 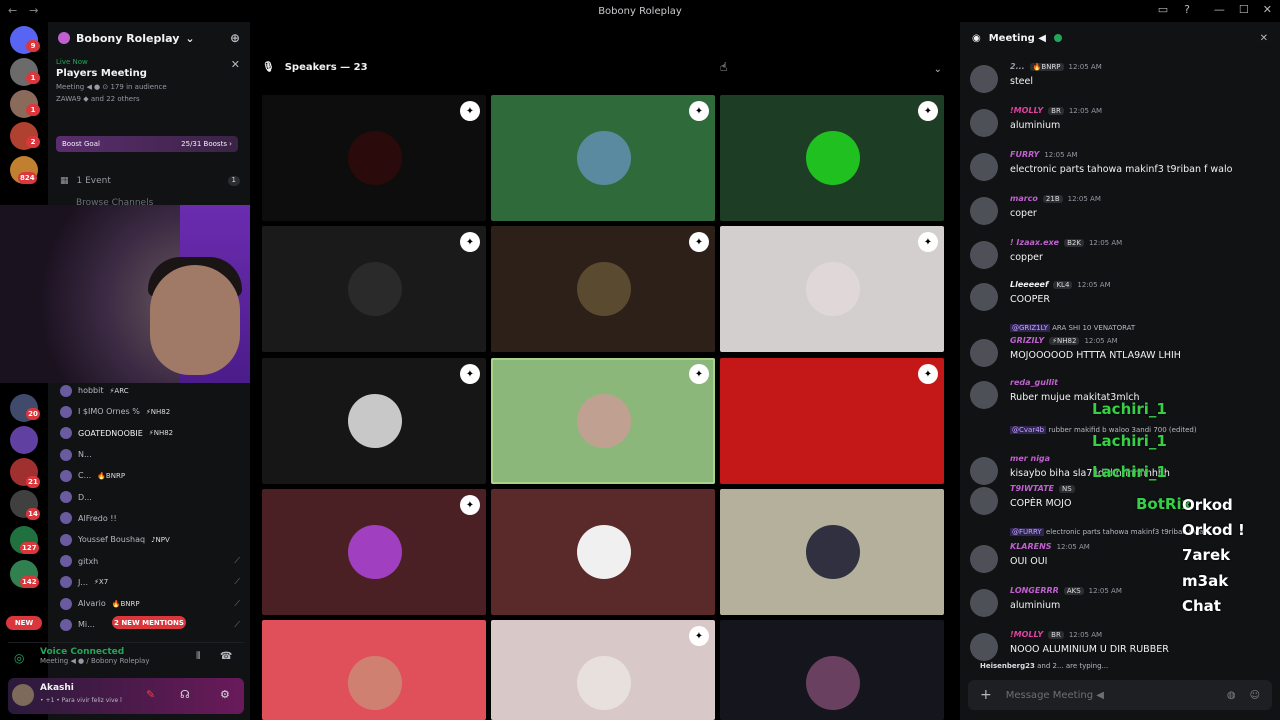 What do you see at coordinates (235, 38) in the screenshot?
I see `add-member-icon: ⊕` at bounding box center [235, 38].